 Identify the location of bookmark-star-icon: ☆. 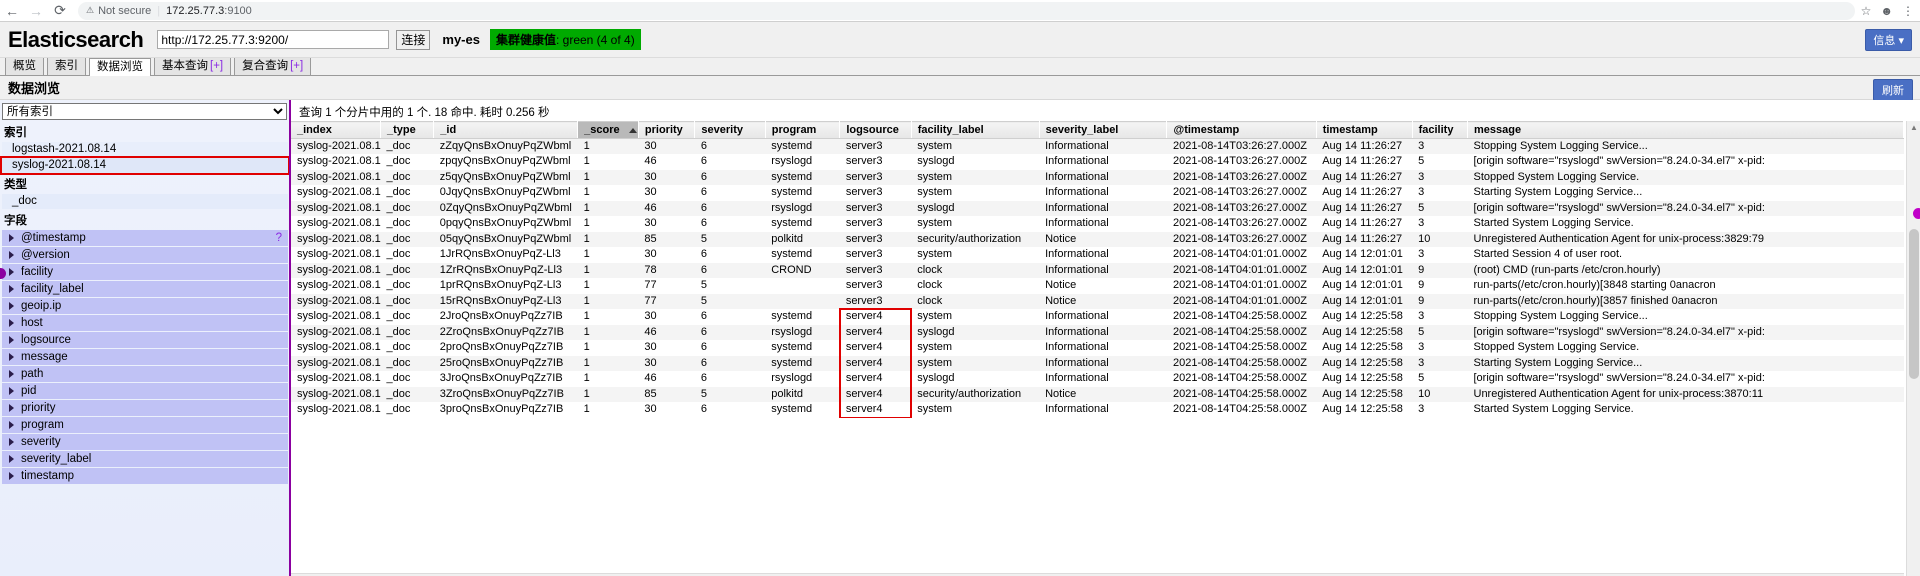
(1866, 11).